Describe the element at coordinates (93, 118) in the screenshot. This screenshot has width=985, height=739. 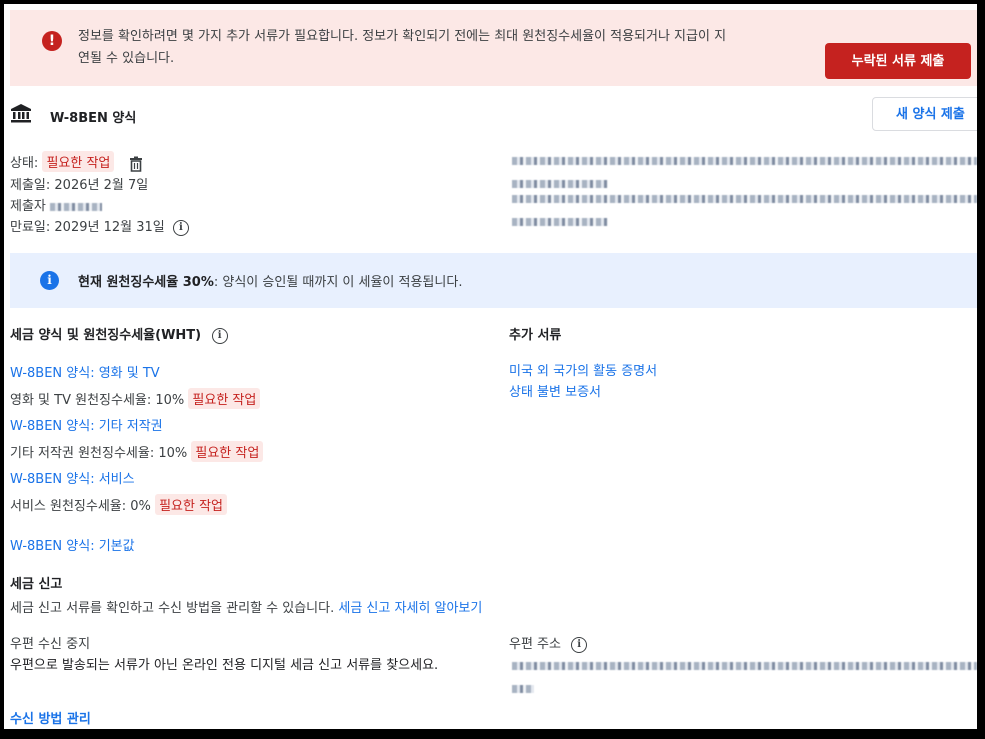
I see `form-title: W-8BEN 양식` at that location.